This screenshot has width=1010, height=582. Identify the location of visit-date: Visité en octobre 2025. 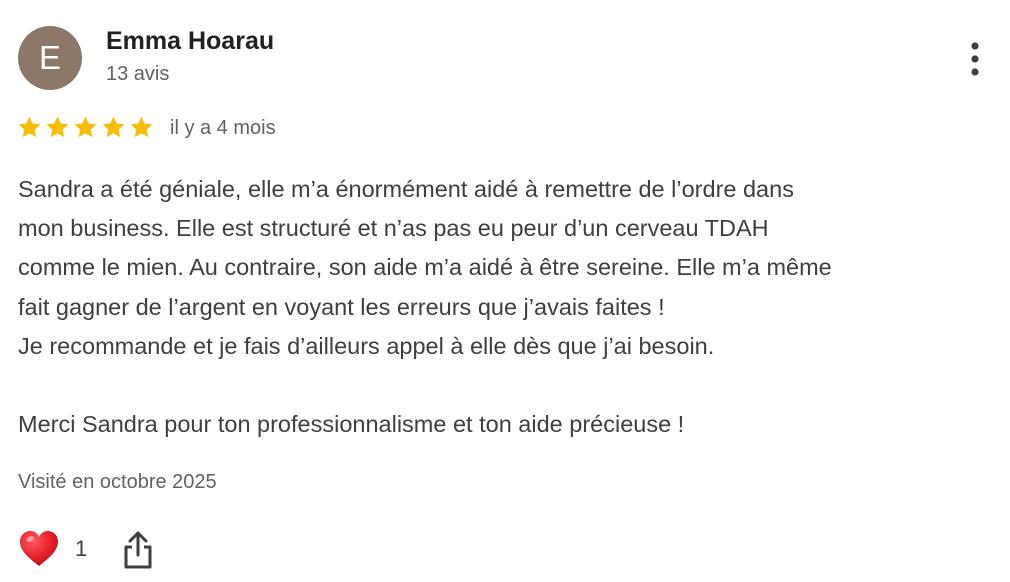
(117, 482).